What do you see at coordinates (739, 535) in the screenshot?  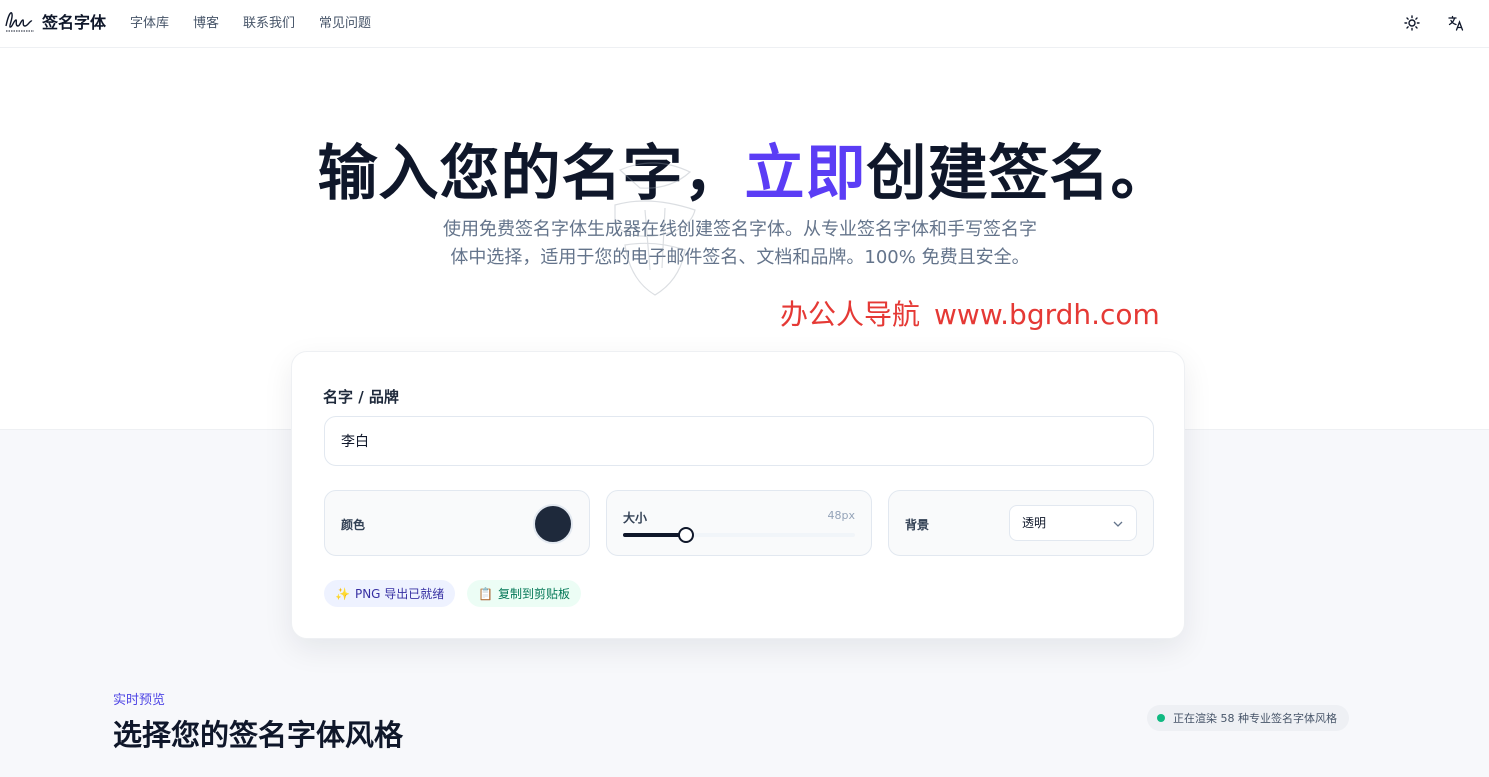 I see `size-slider-track` at bounding box center [739, 535].